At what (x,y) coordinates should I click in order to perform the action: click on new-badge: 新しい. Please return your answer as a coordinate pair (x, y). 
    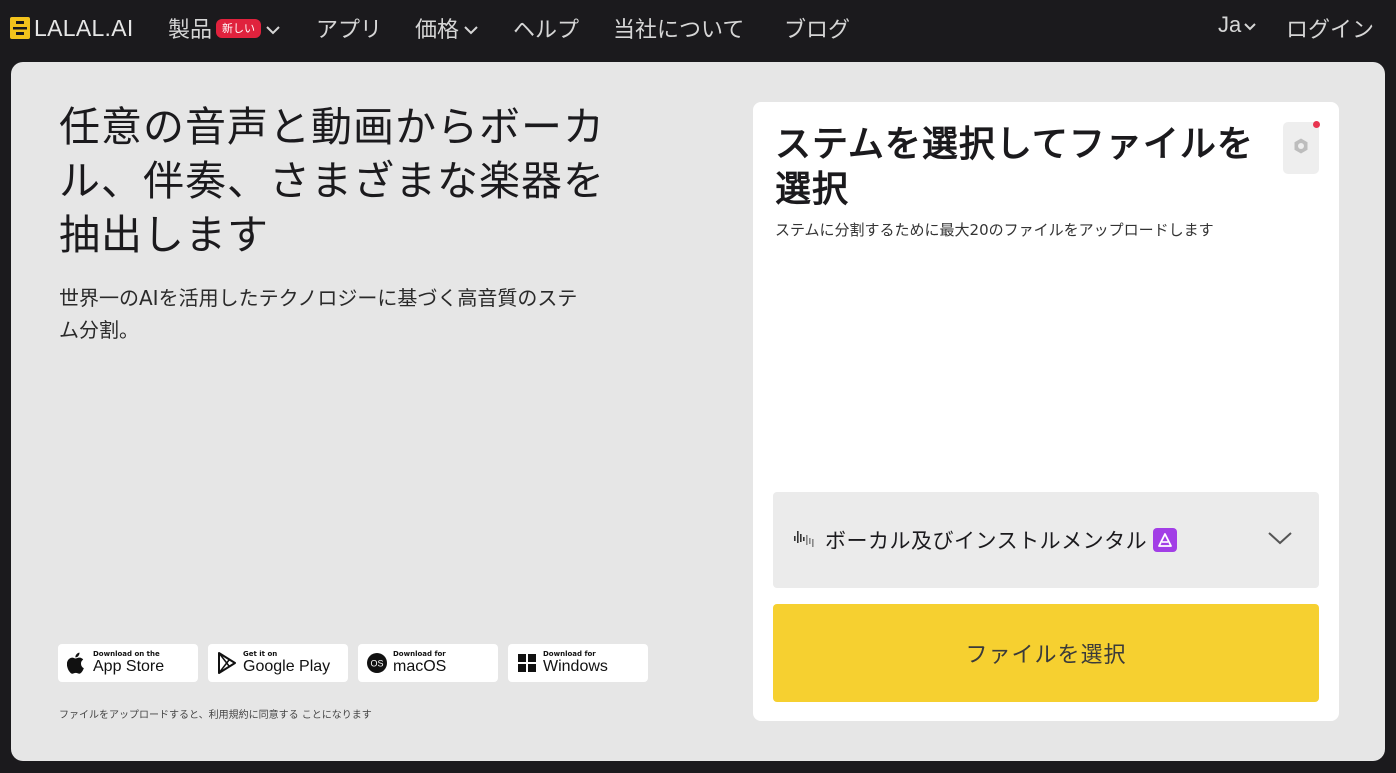
    Looking at the image, I should click on (239, 28).